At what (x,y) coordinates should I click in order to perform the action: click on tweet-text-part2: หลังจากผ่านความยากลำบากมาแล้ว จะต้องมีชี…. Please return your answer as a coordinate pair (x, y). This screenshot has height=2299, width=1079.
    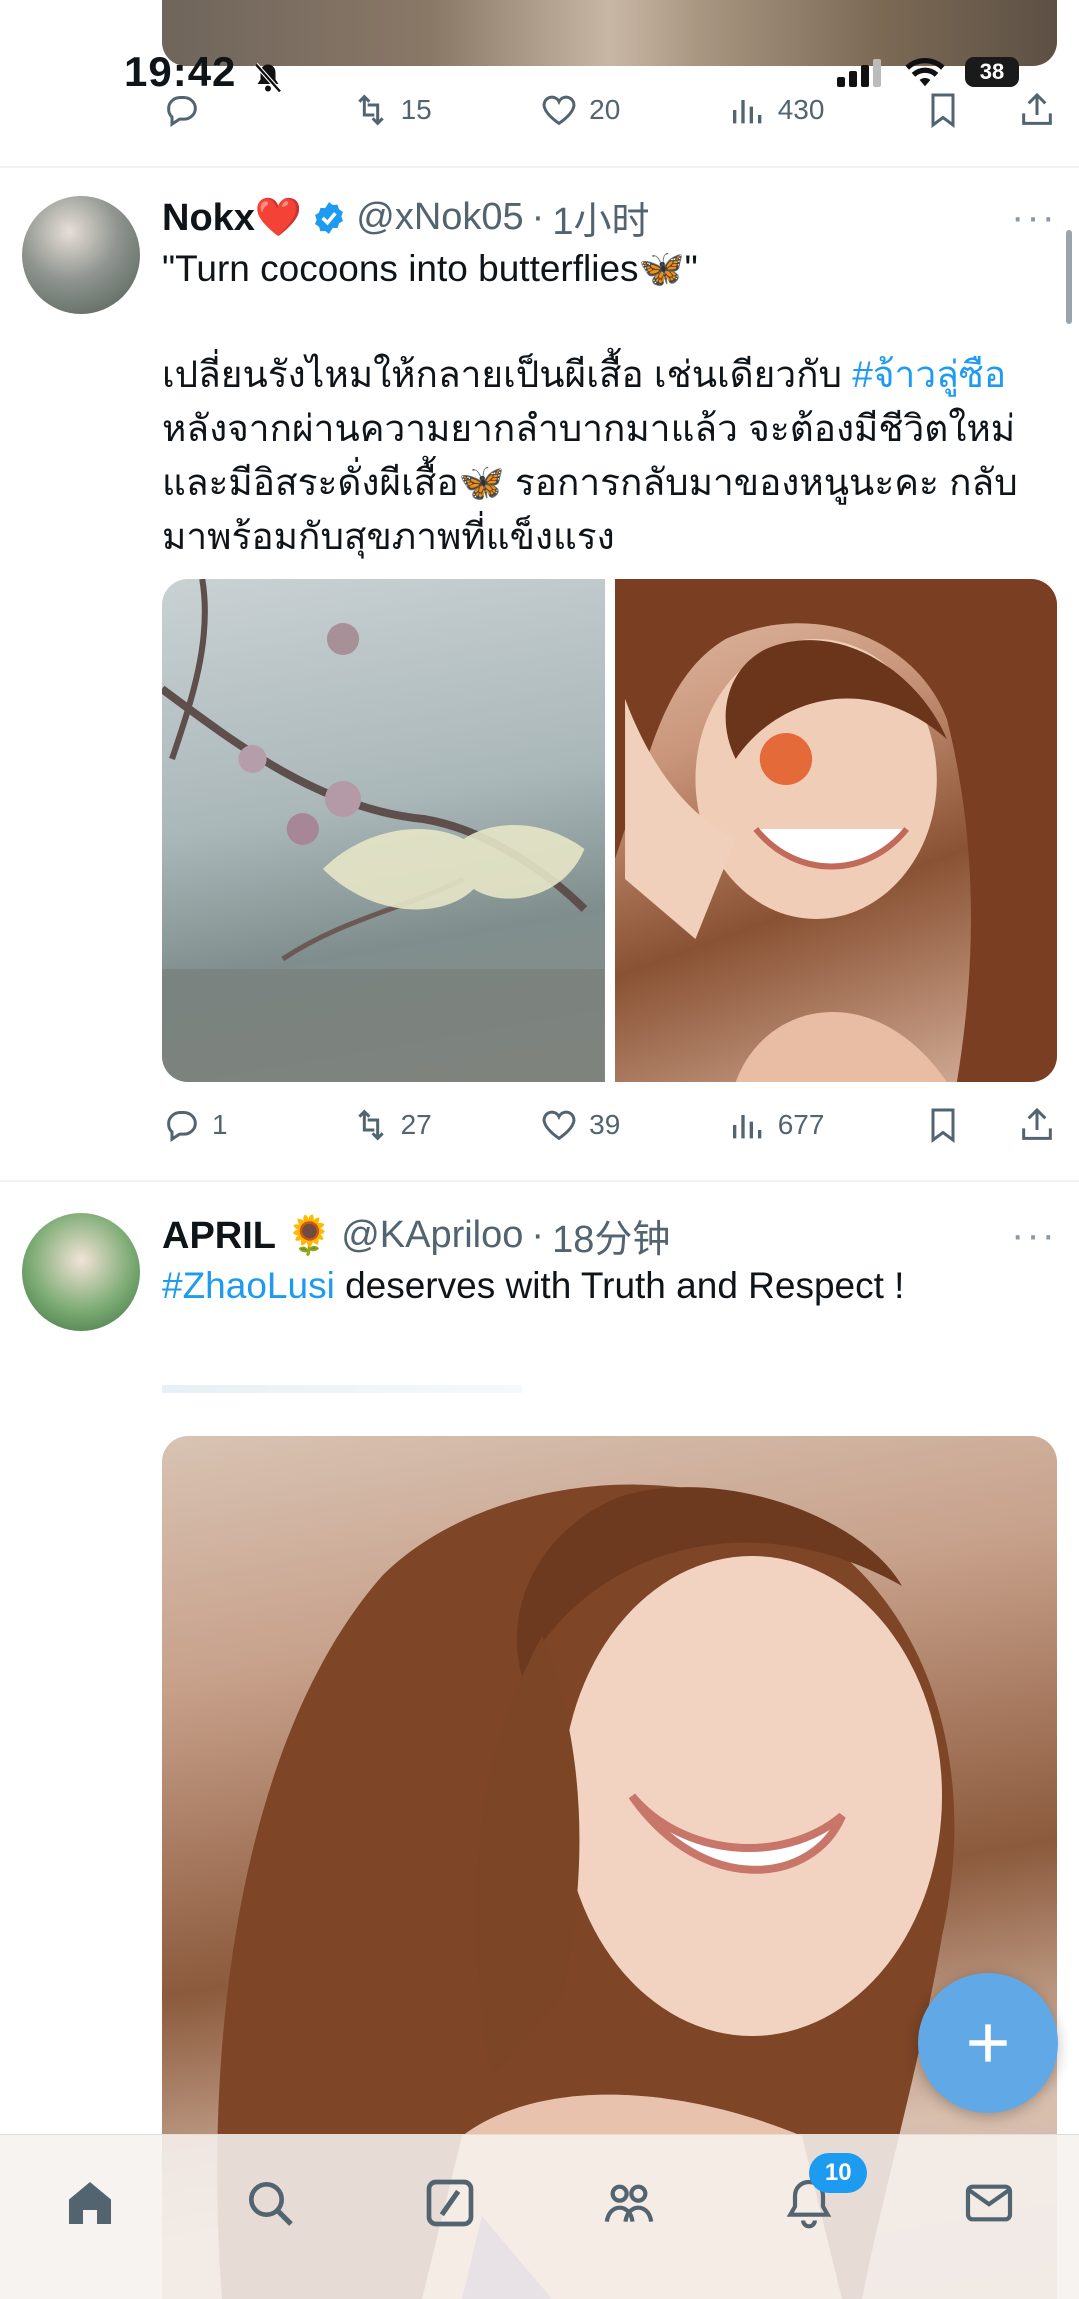
    Looking at the image, I should click on (590, 482).